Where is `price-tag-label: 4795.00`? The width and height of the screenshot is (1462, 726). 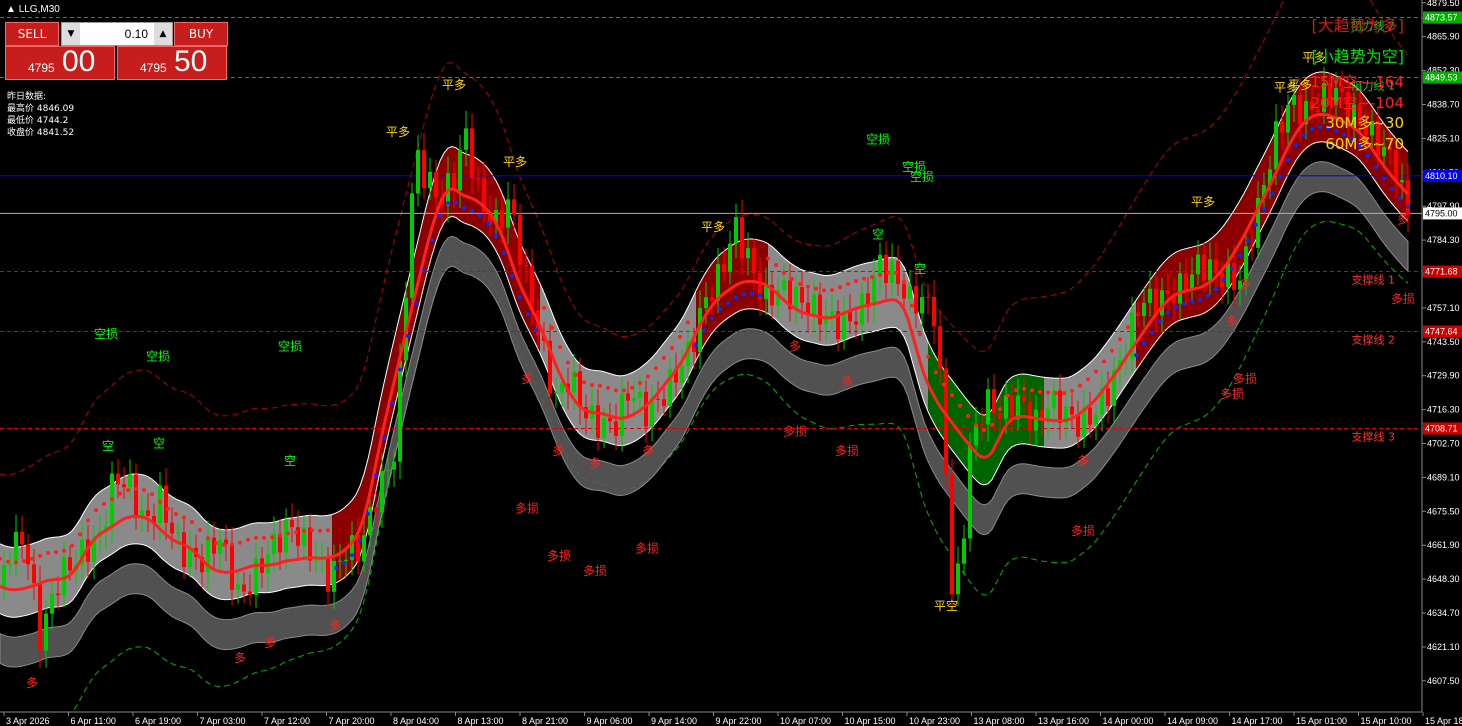 price-tag-label: 4795.00 is located at coordinates (1441, 213).